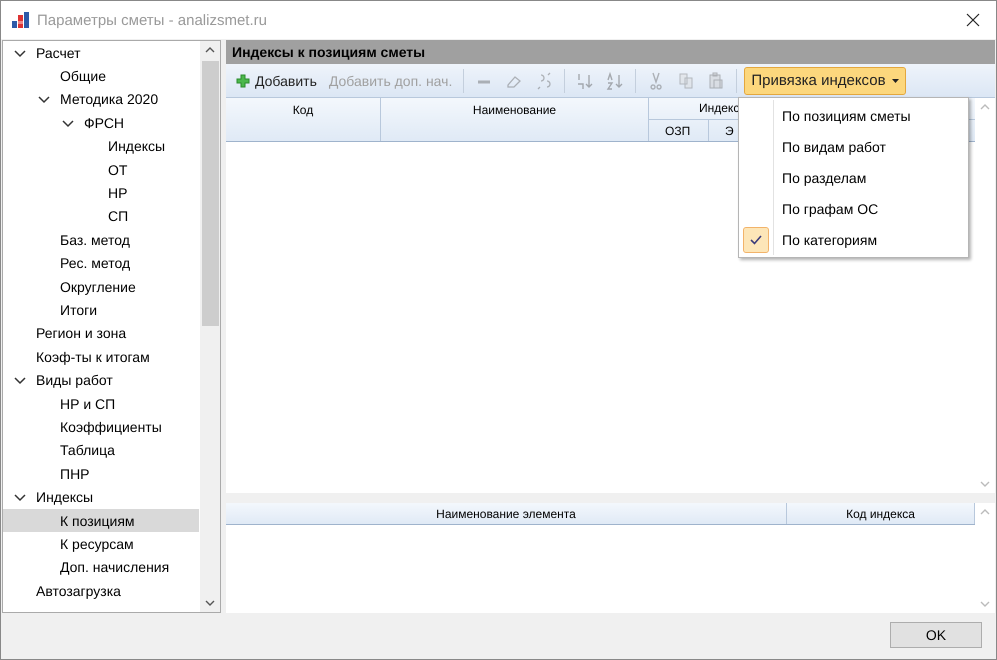  I want to click on tree-item: НР и СП, so click(101, 404).